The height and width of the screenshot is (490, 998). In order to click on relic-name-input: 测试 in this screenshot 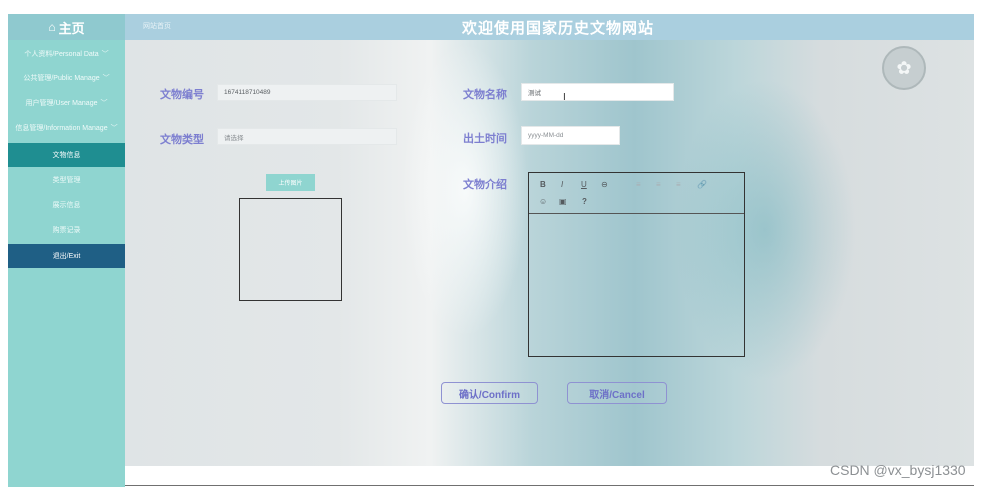, I will do `click(597, 92)`.